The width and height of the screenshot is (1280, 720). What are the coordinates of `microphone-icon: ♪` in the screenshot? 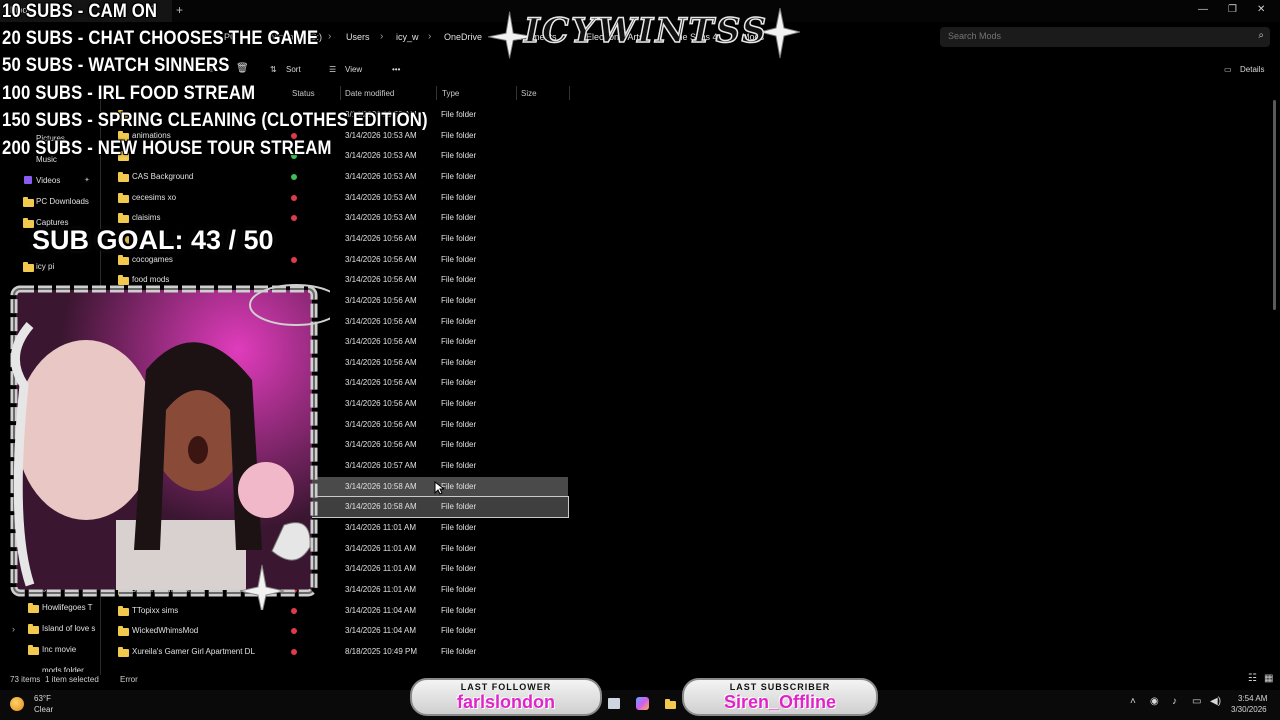 It's located at (1174, 701).